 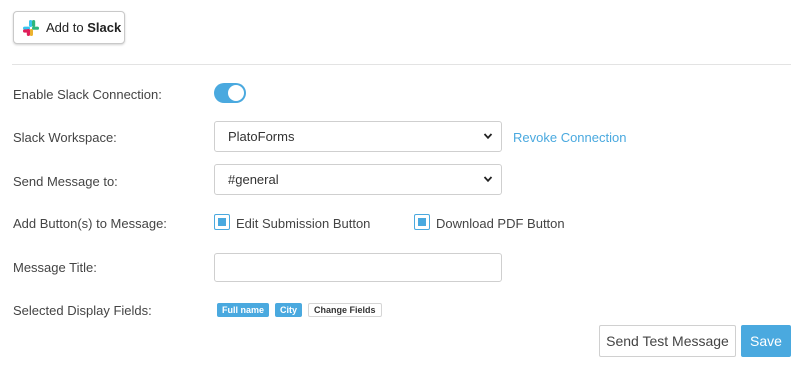 I want to click on send-to-label: Send Message to:, so click(x=65, y=181).